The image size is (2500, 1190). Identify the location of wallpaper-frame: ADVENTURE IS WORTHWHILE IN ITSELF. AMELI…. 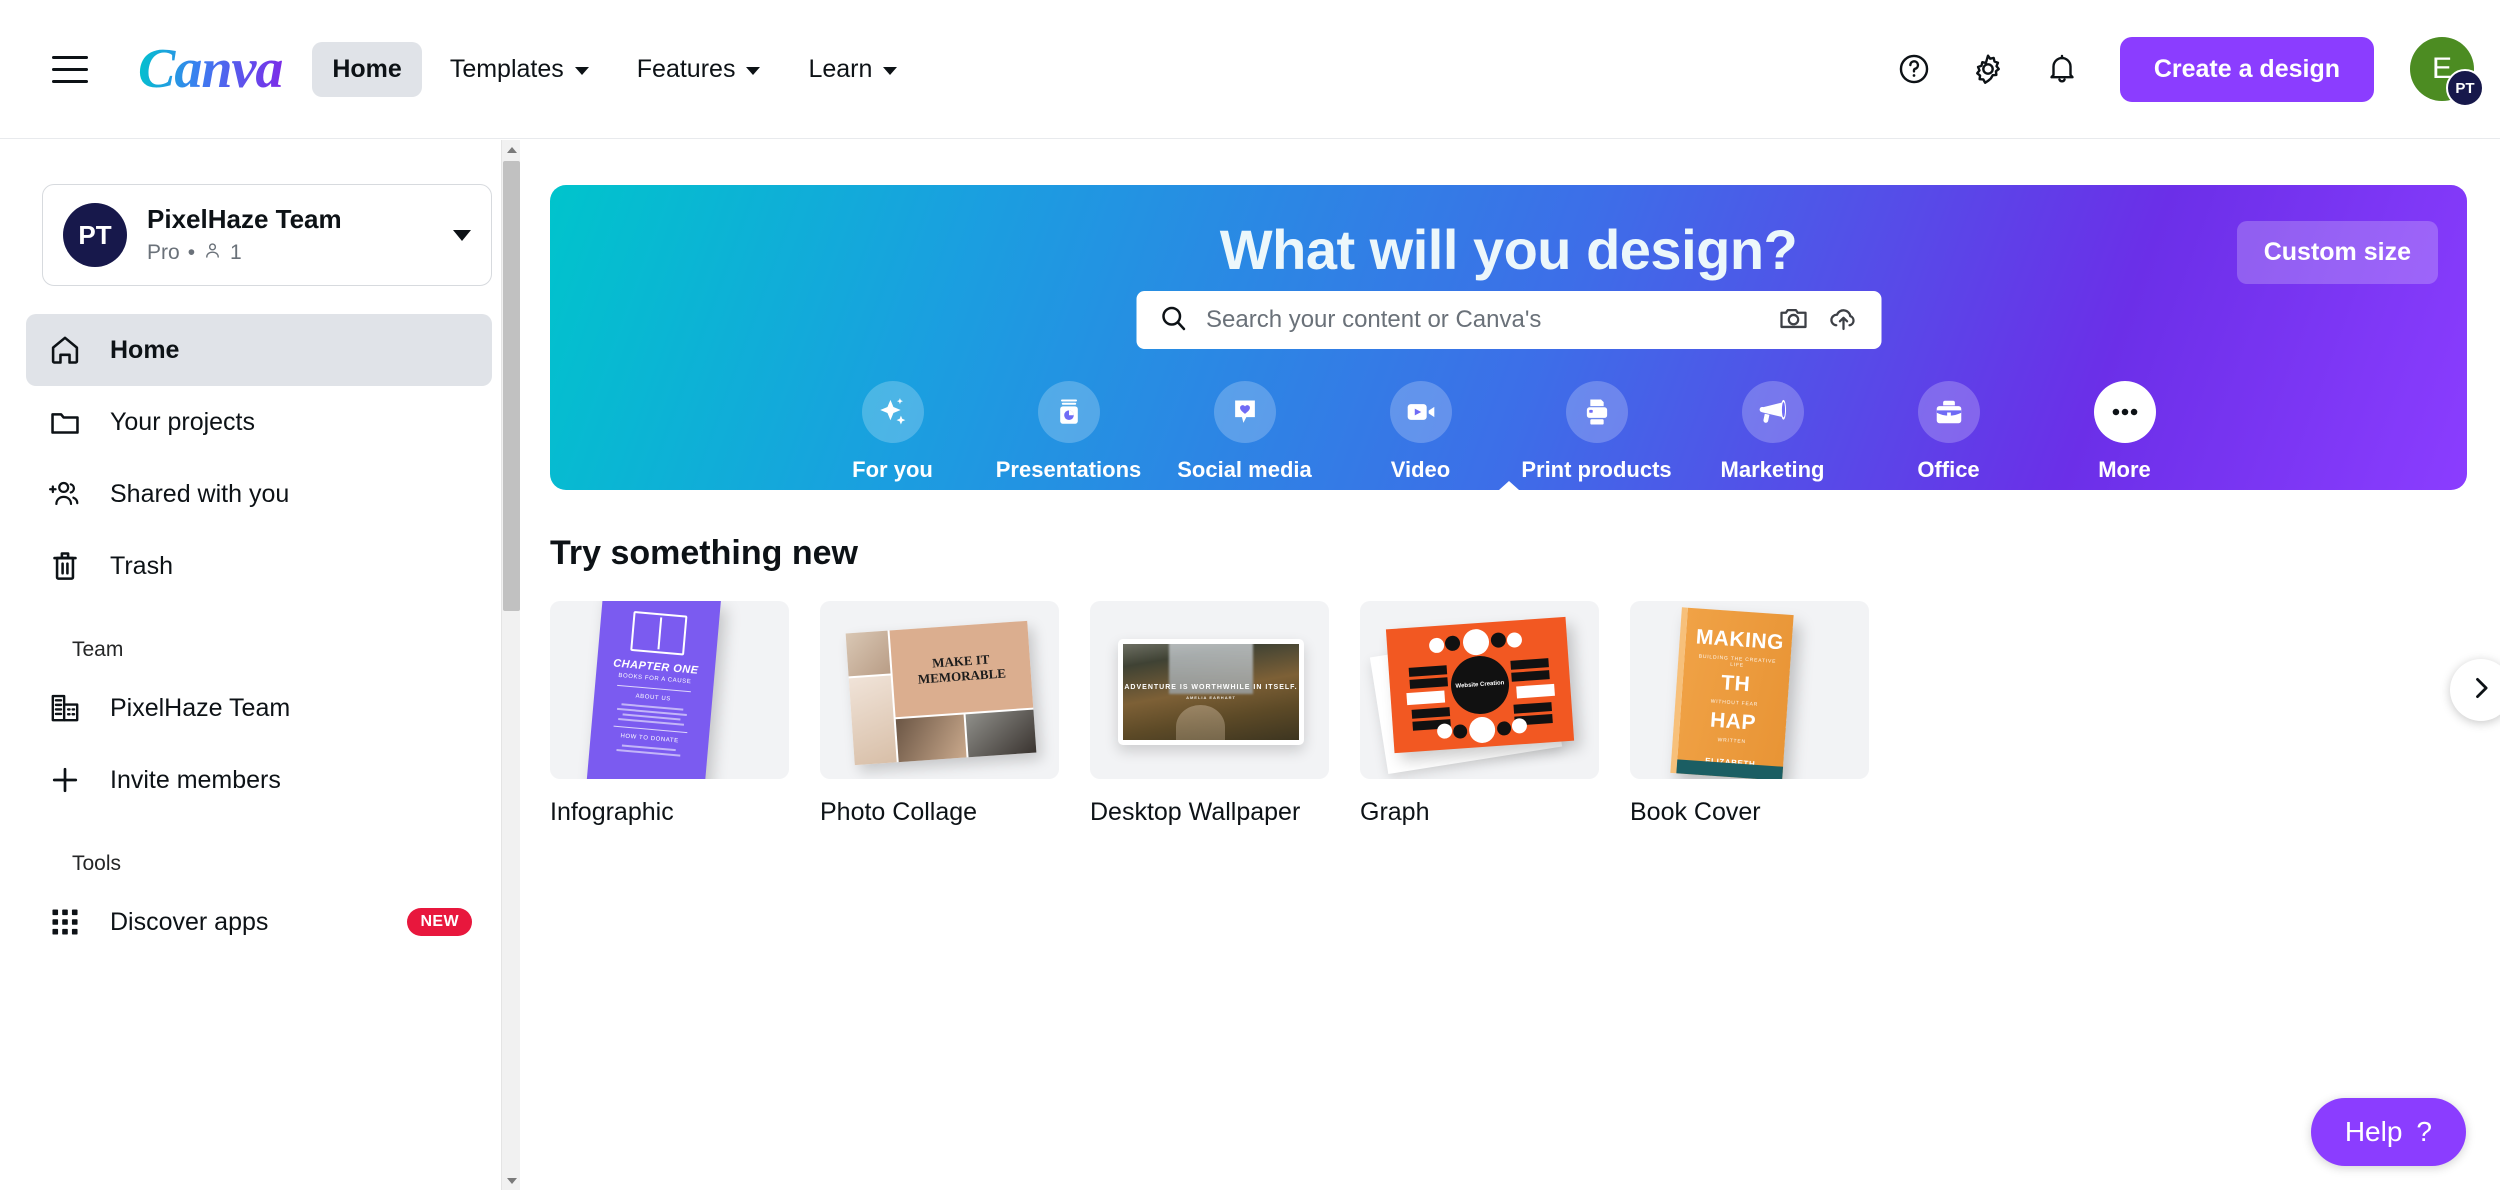
(1211, 692).